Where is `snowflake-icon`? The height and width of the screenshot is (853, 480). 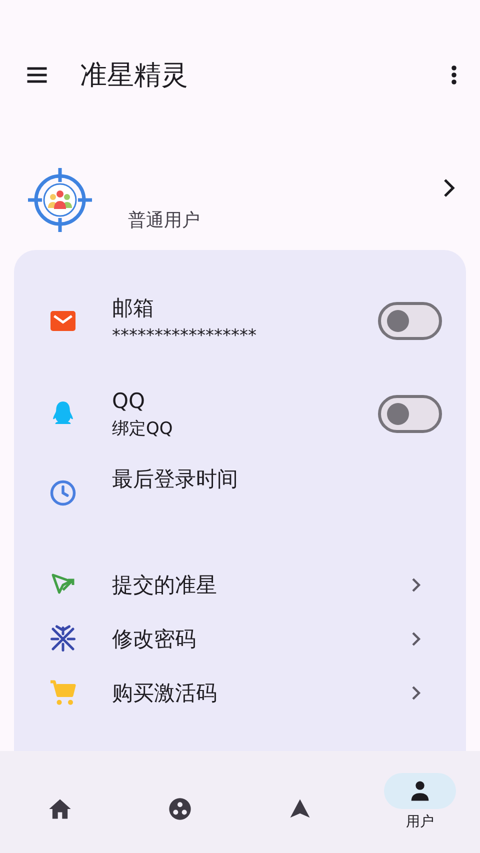 snowflake-icon is located at coordinates (63, 639).